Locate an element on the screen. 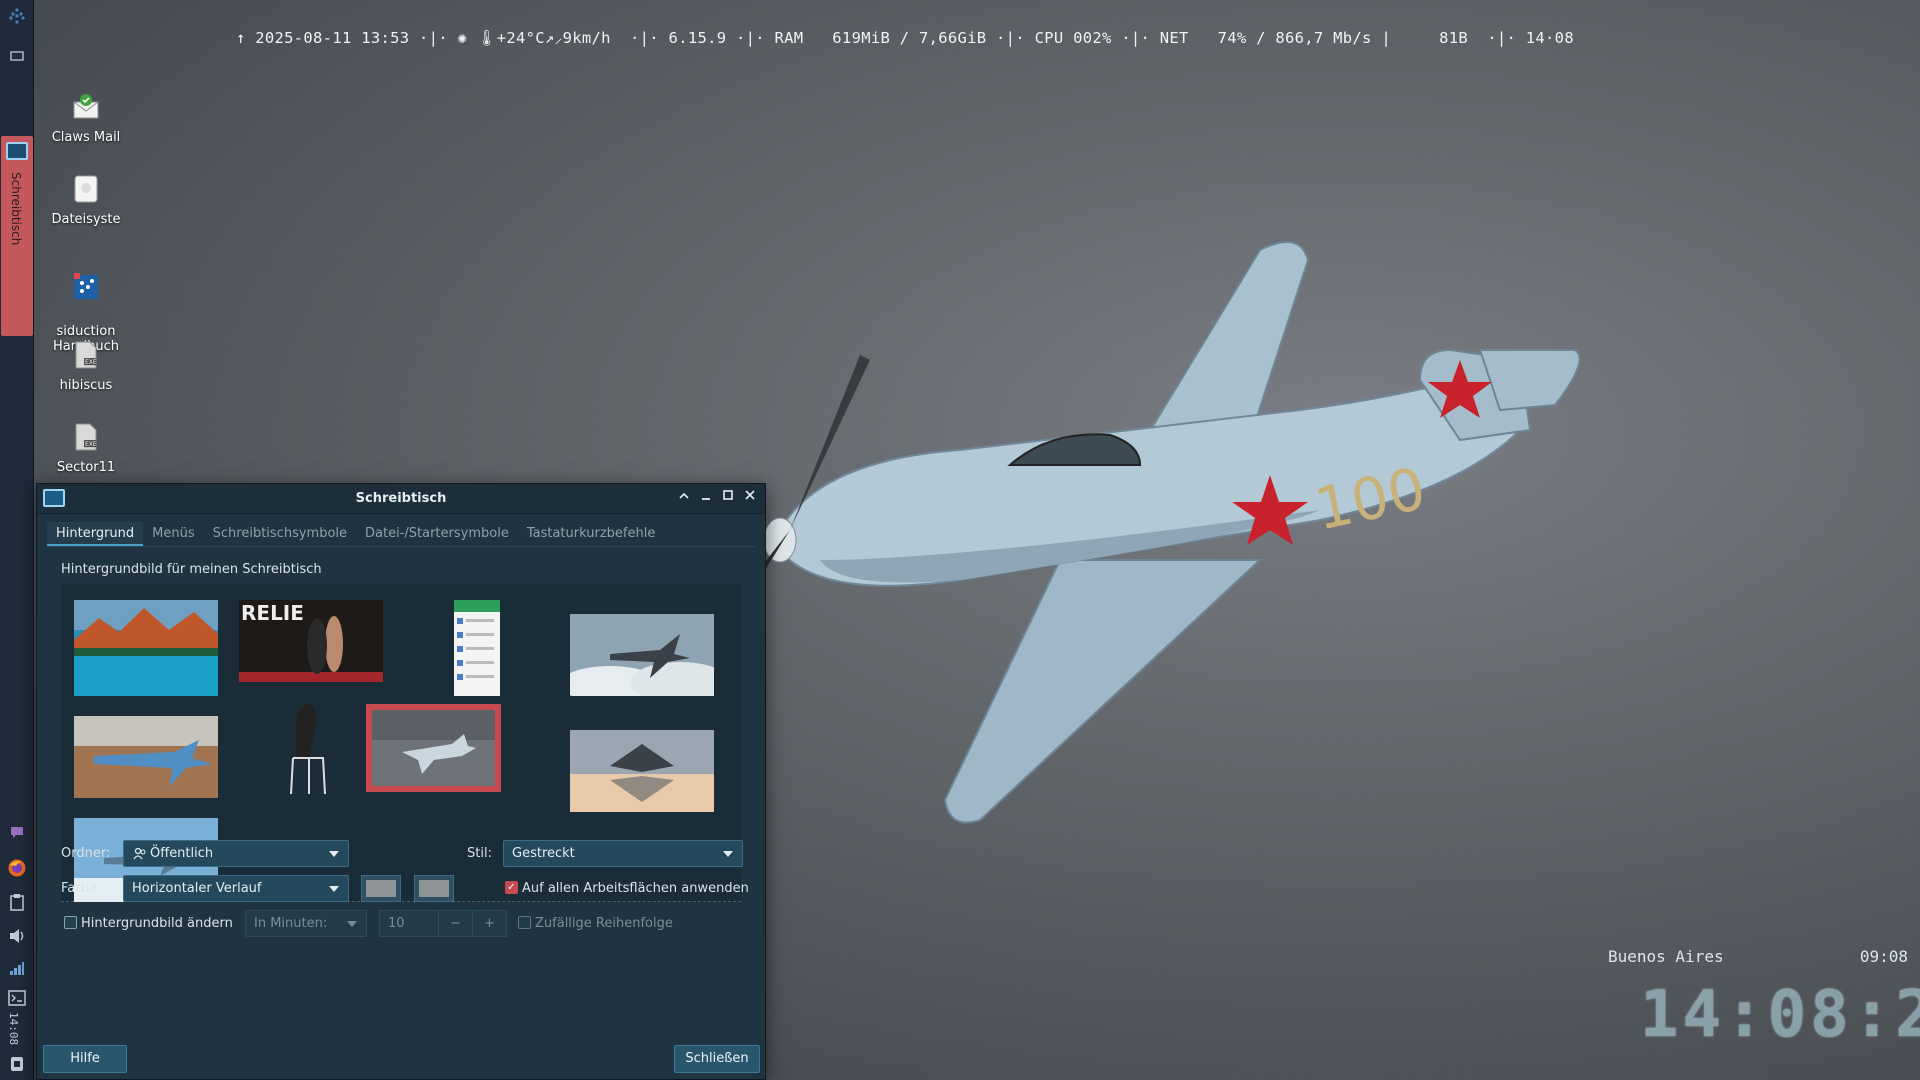 The height and width of the screenshot is (1080, 1920). panel-clock: 14:08 is located at coordinates (13, 1029).